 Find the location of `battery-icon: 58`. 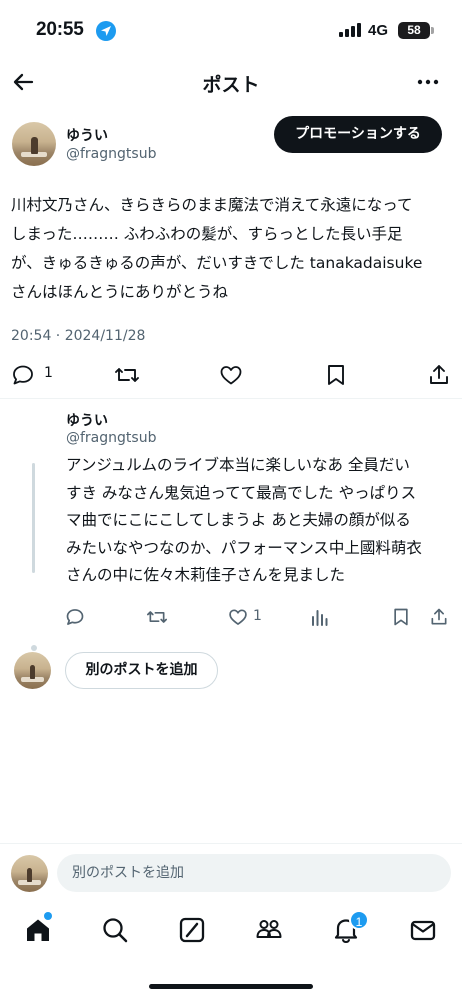

battery-icon: 58 is located at coordinates (414, 30).